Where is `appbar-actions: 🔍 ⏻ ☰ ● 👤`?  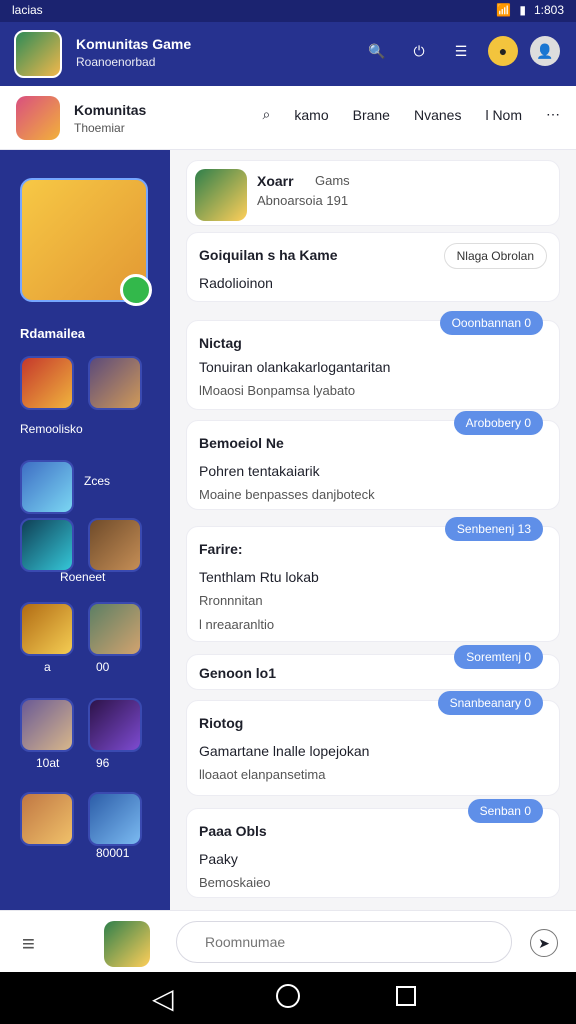
appbar-actions: 🔍 ⏻ ☰ ● 👤 is located at coordinates (461, 51).